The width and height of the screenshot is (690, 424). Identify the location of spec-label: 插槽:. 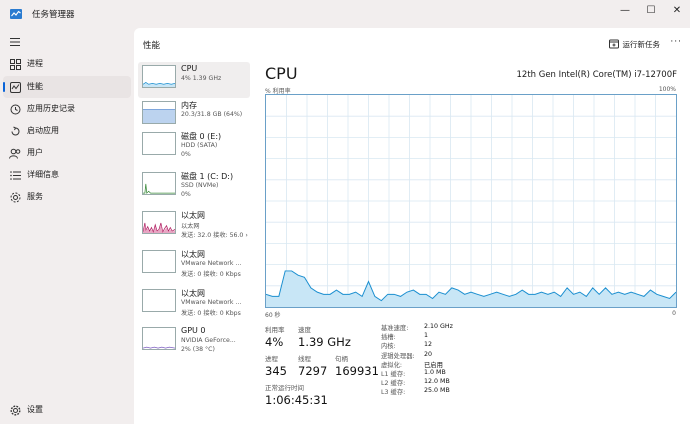
(388, 338).